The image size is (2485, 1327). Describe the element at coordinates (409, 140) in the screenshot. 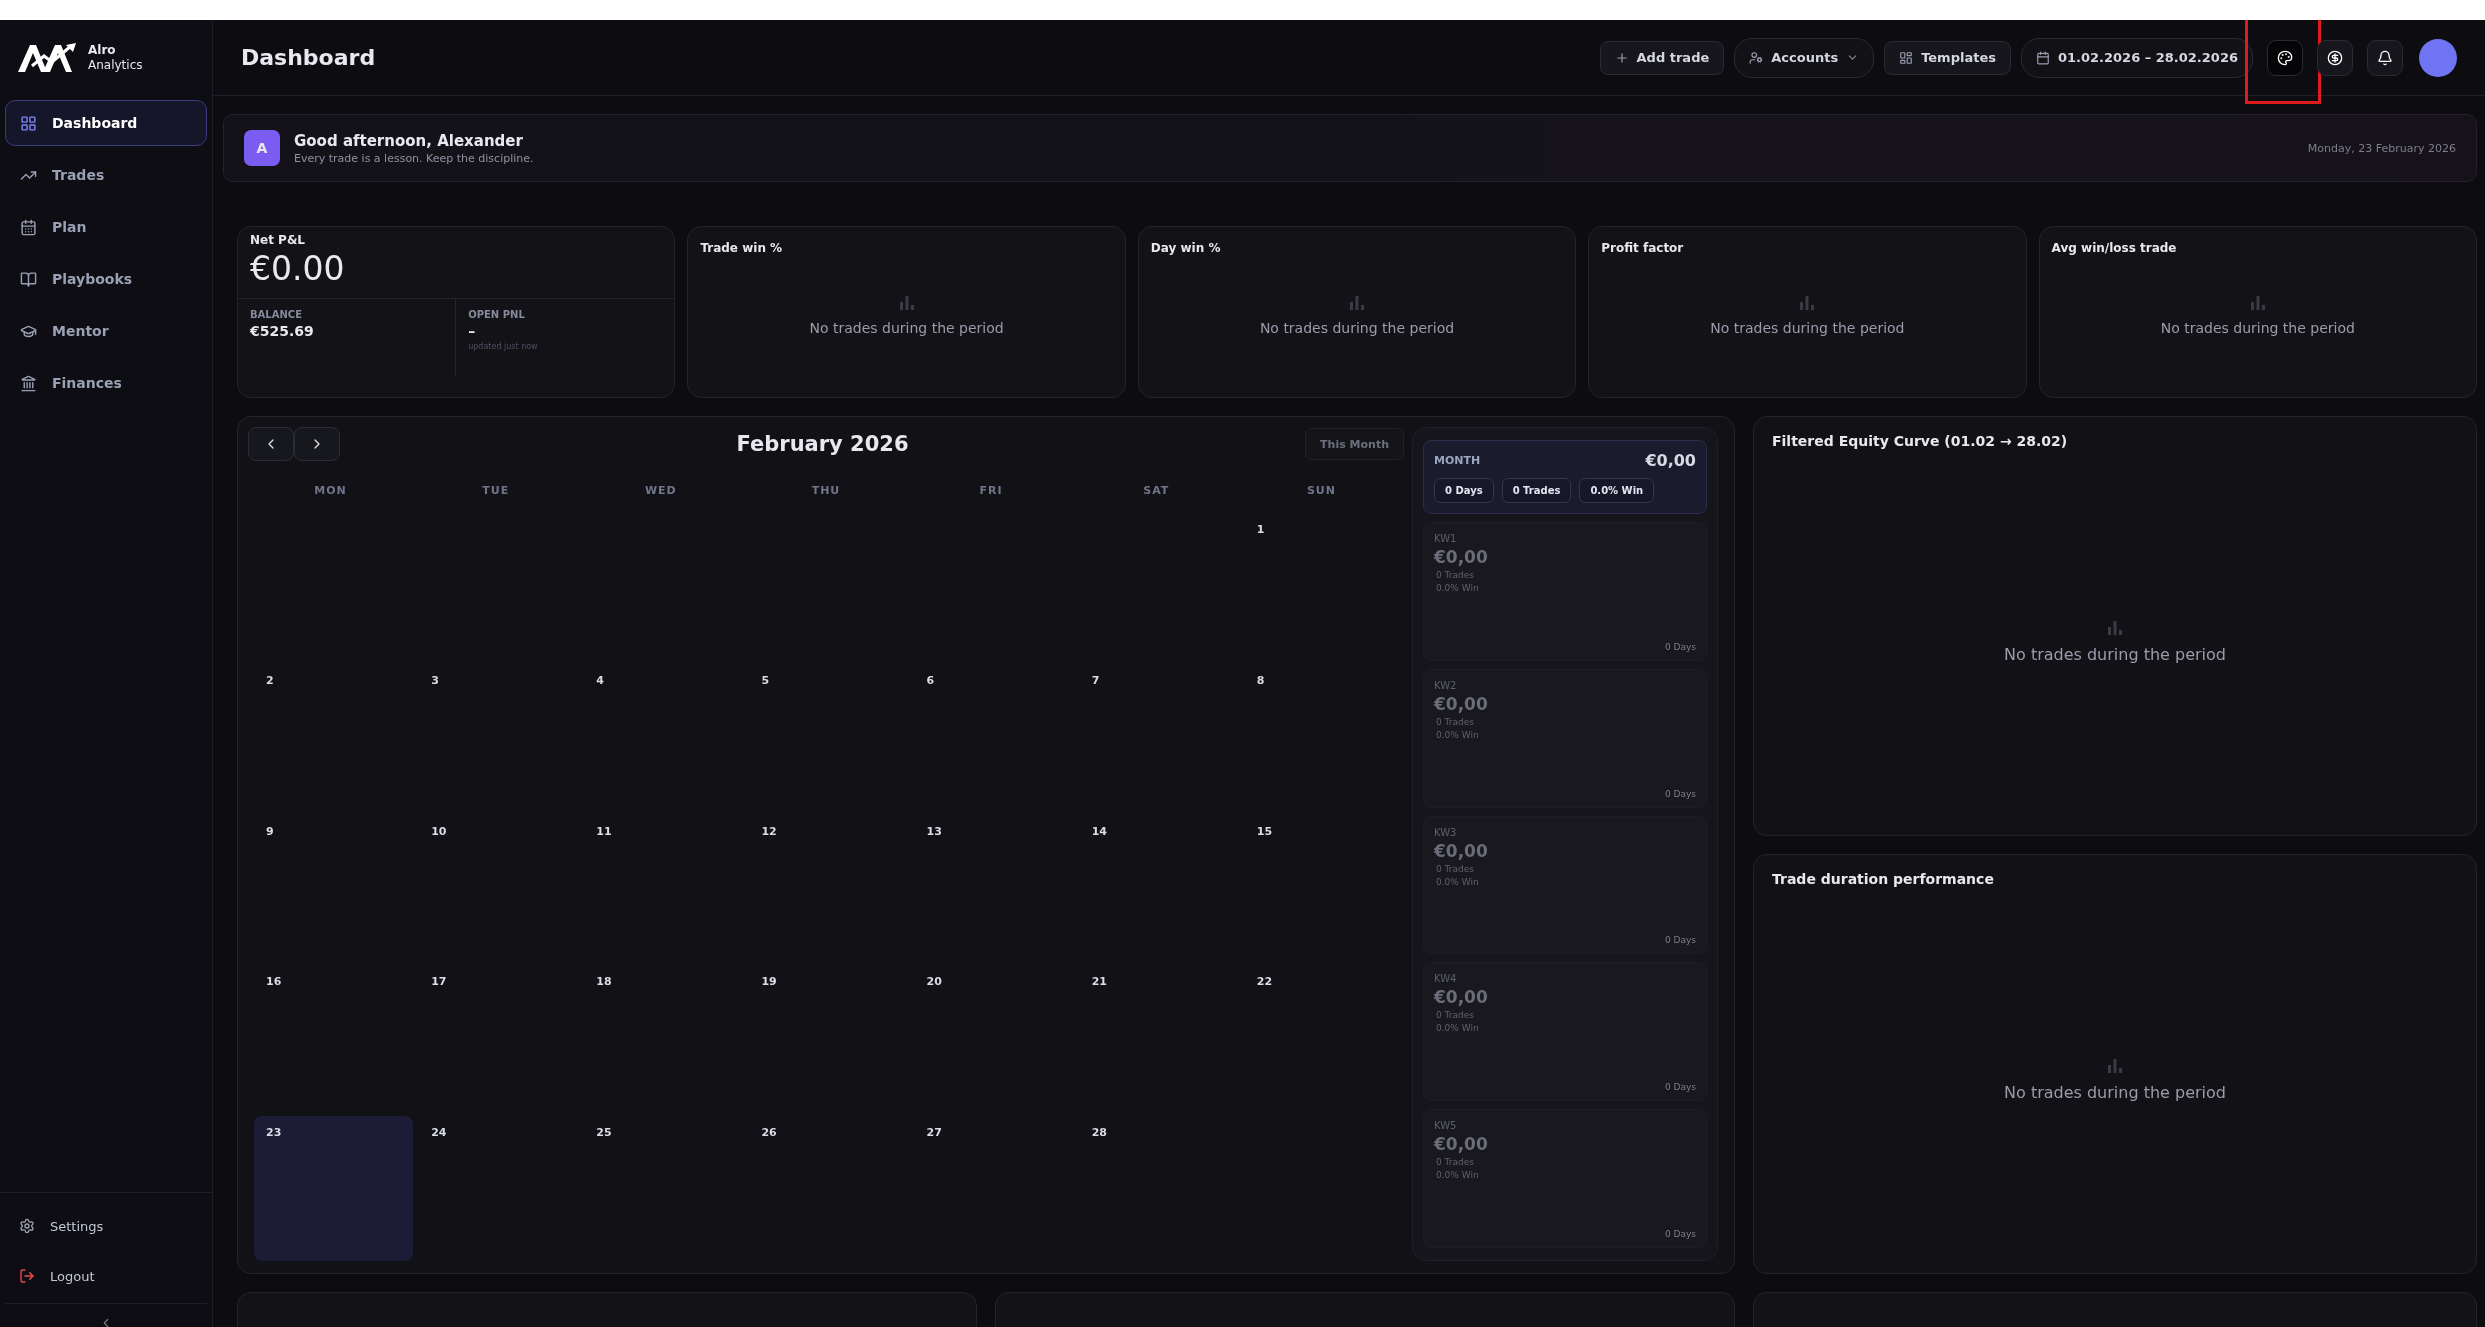

I see `greeting-title: Good afternoon, Alexander` at that location.